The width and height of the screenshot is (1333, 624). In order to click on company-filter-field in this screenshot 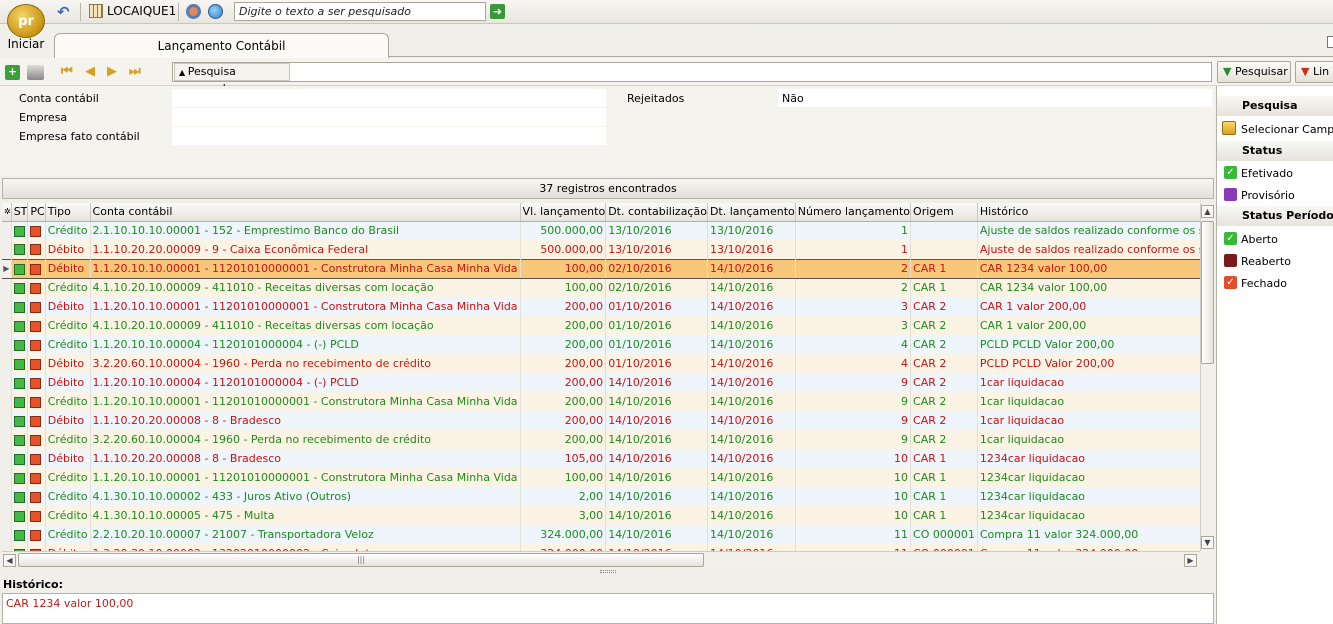, I will do `click(389, 117)`.